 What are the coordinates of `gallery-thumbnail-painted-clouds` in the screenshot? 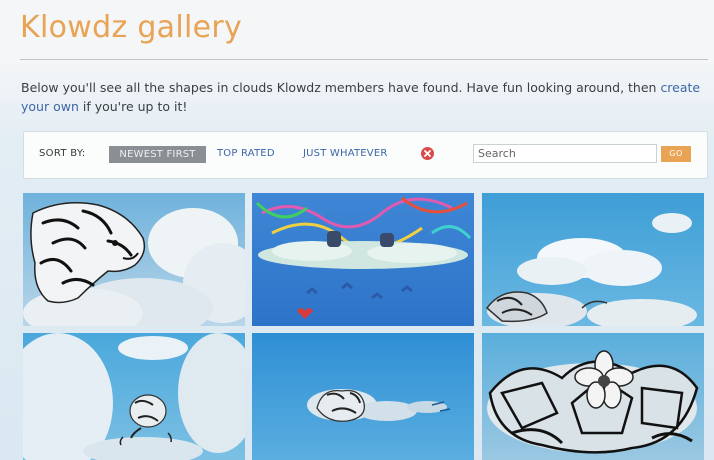 It's located at (363, 259).